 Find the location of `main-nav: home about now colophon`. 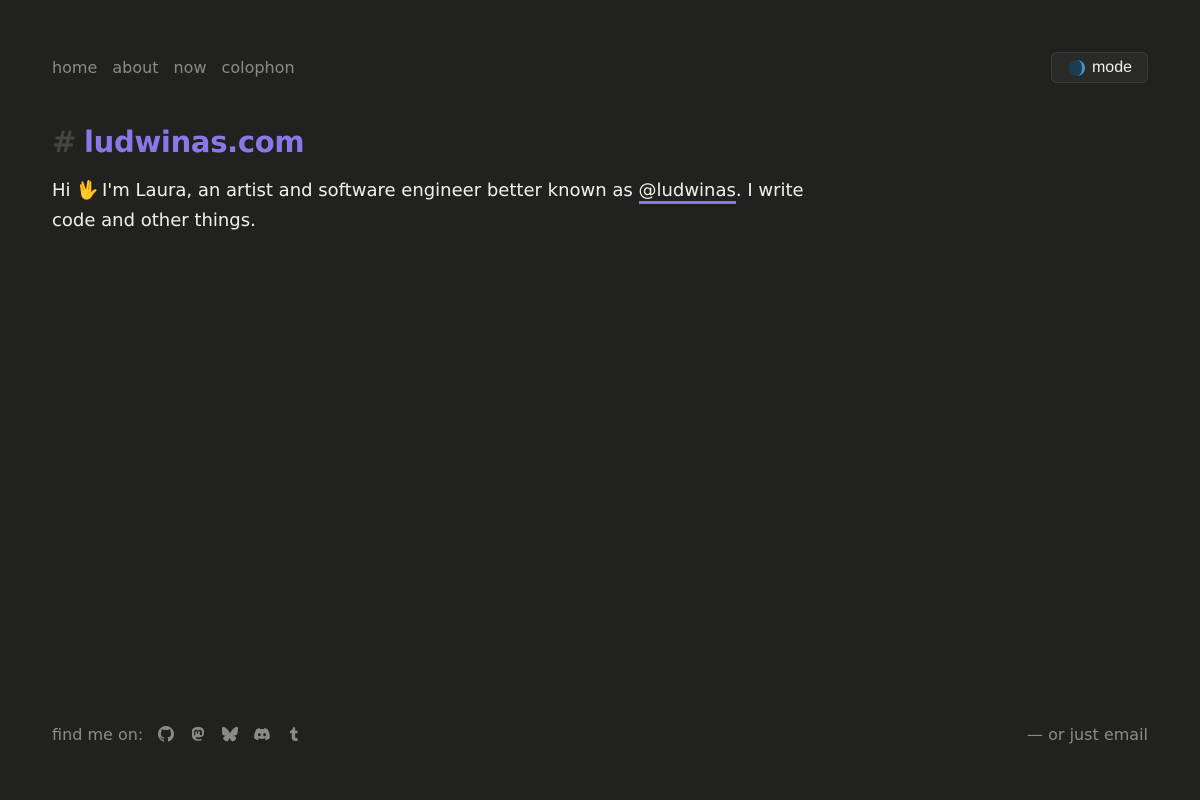

main-nav: home about now colophon is located at coordinates (173, 67).